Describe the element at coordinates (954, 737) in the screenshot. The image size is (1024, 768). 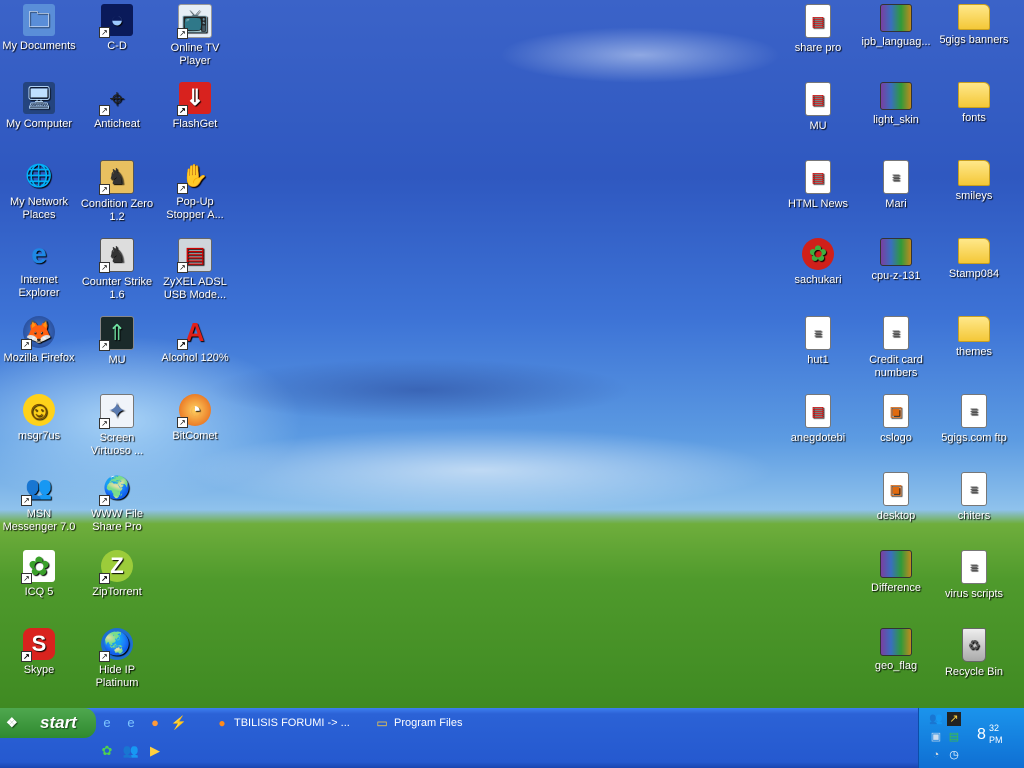
I see `modem-tray-icon: ▤` at that location.